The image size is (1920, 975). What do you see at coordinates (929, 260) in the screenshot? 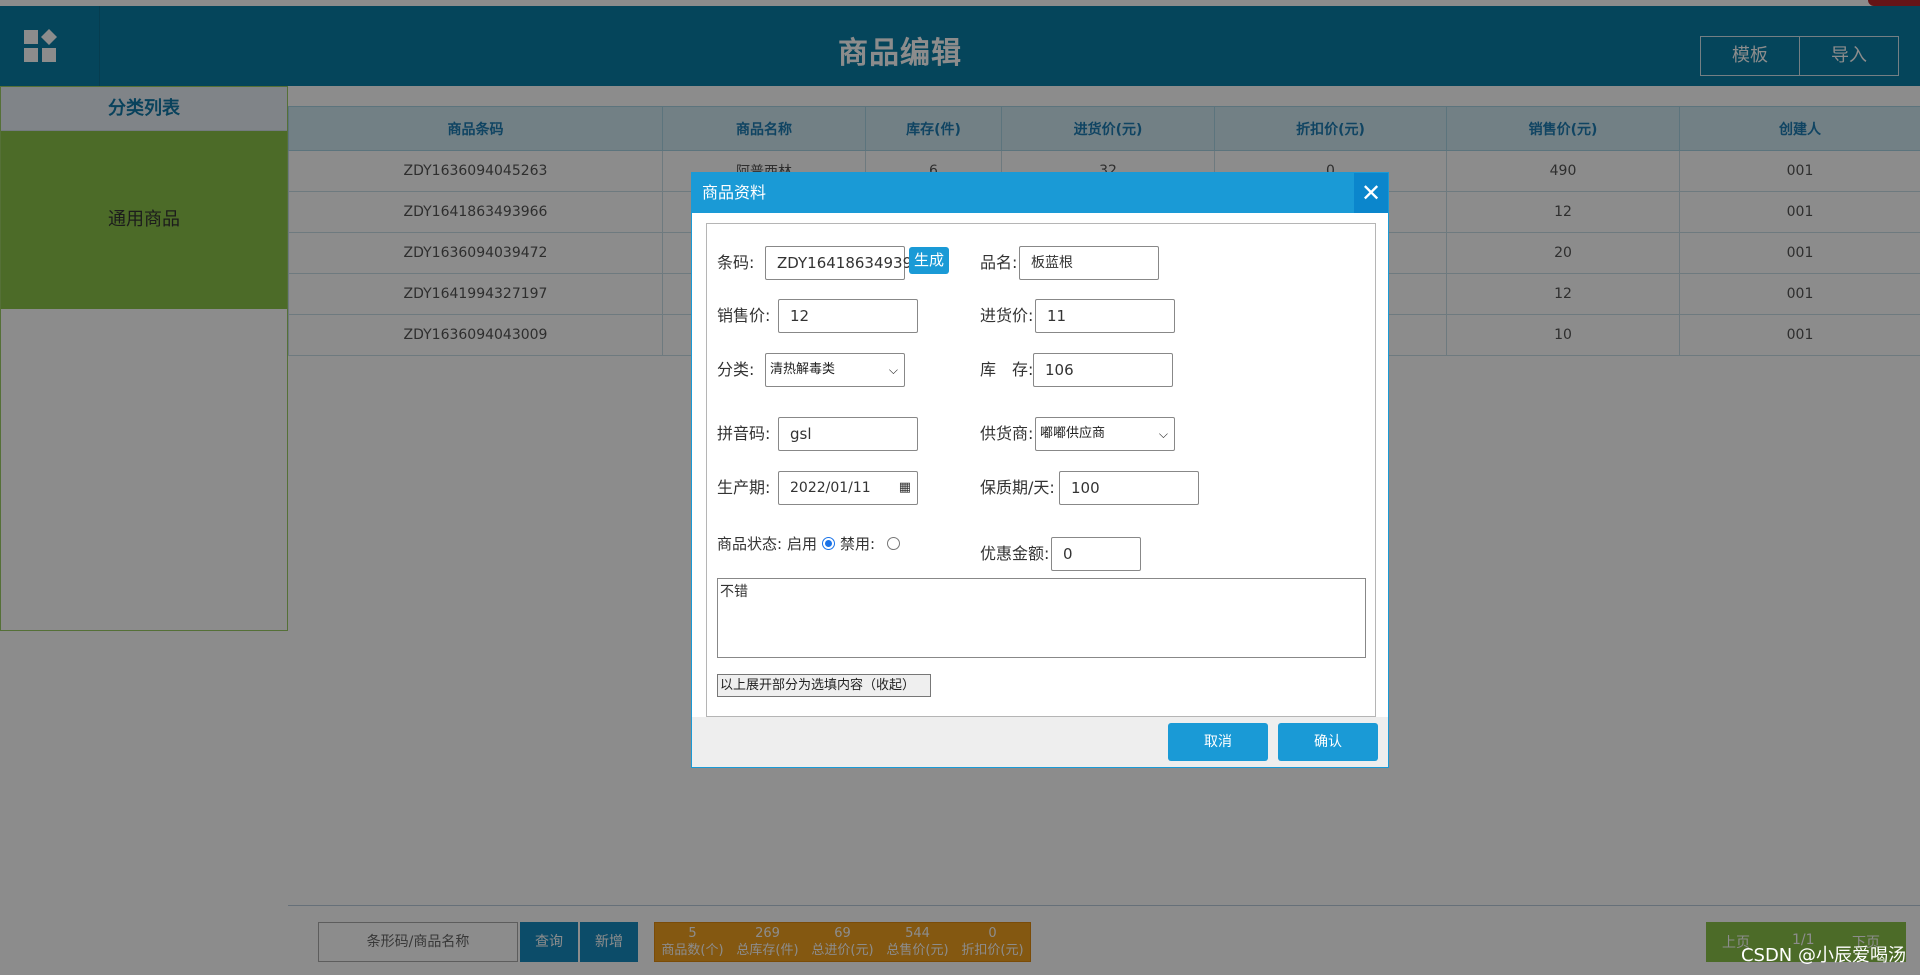
I see `generate-barcode-button: 生成` at bounding box center [929, 260].